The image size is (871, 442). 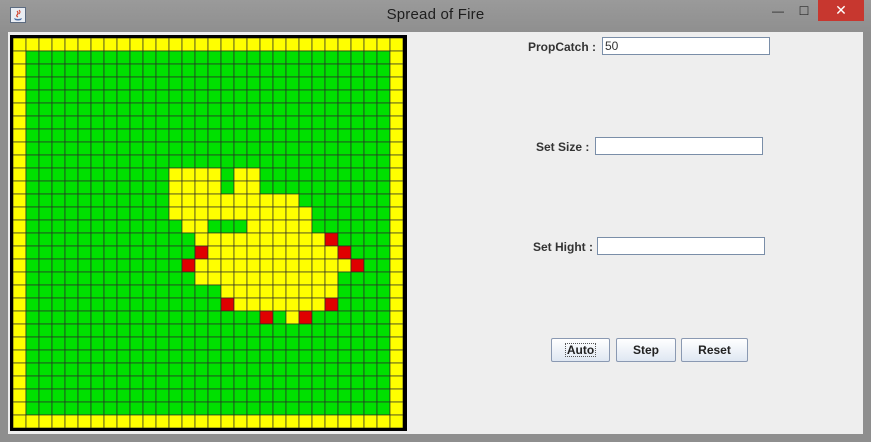 I want to click on burning-cell, so click(x=266, y=317).